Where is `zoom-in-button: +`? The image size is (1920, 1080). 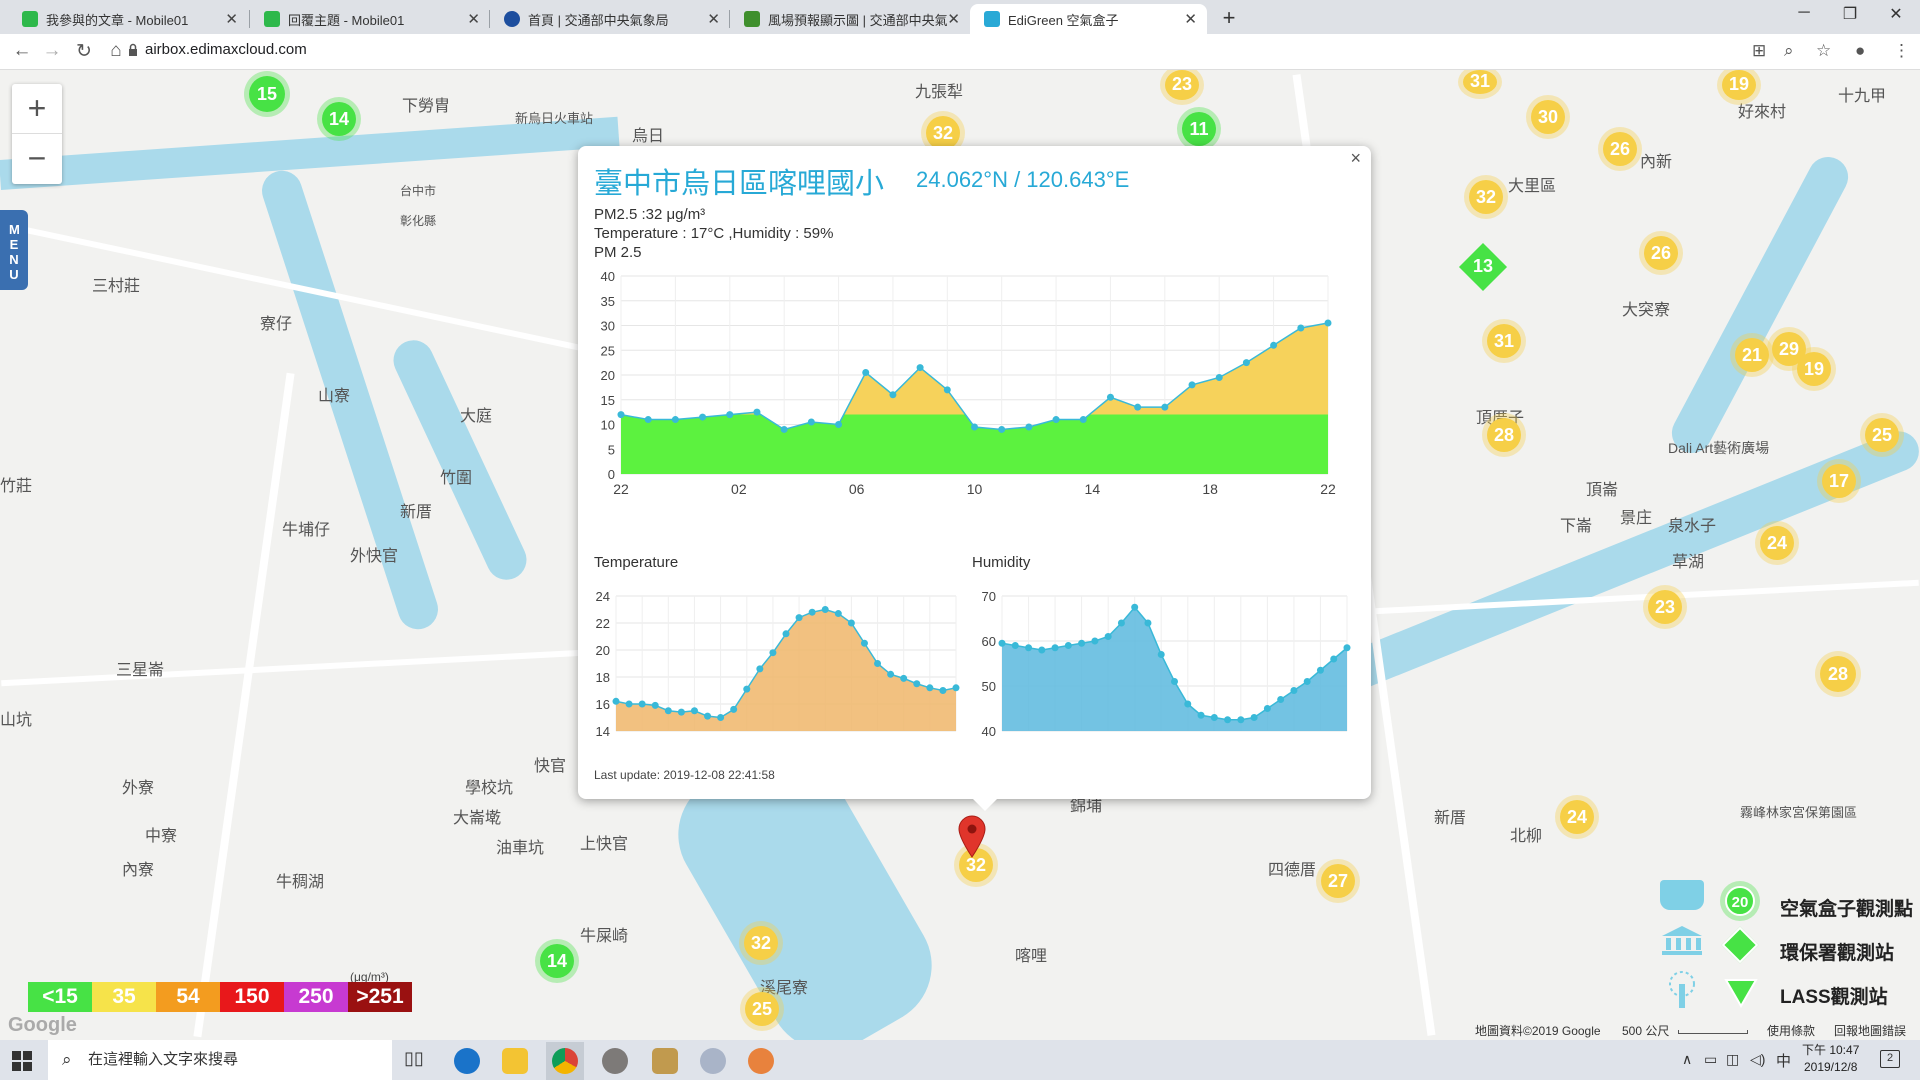
zoom-in-button: + is located at coordinates (37, 109).